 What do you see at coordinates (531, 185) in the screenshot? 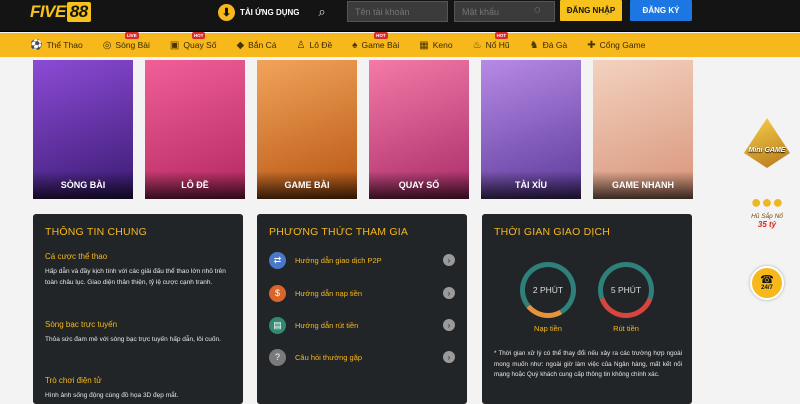
I see `card-label: TÀI XỈU` at bounding box center [531, 185].